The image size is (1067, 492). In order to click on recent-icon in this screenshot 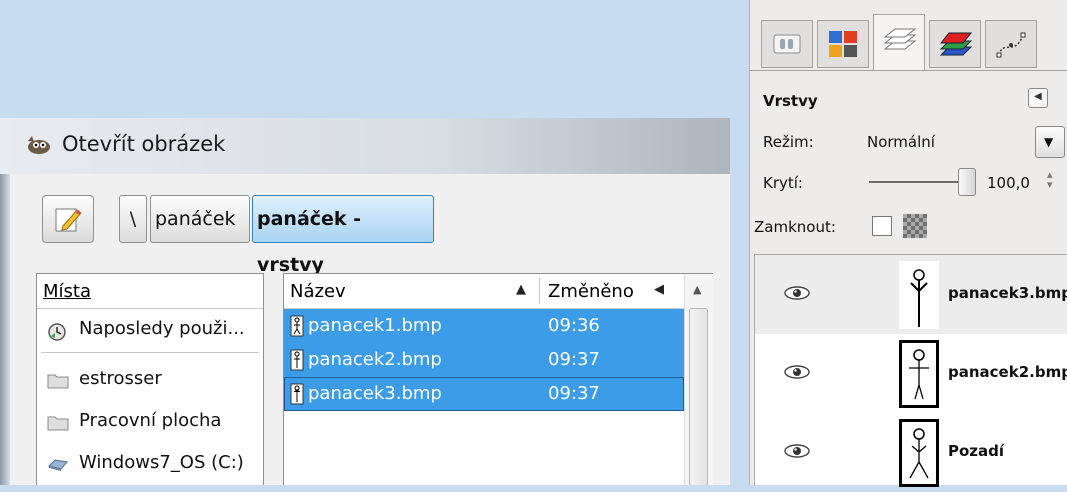, I will do `click(57, 332)`.